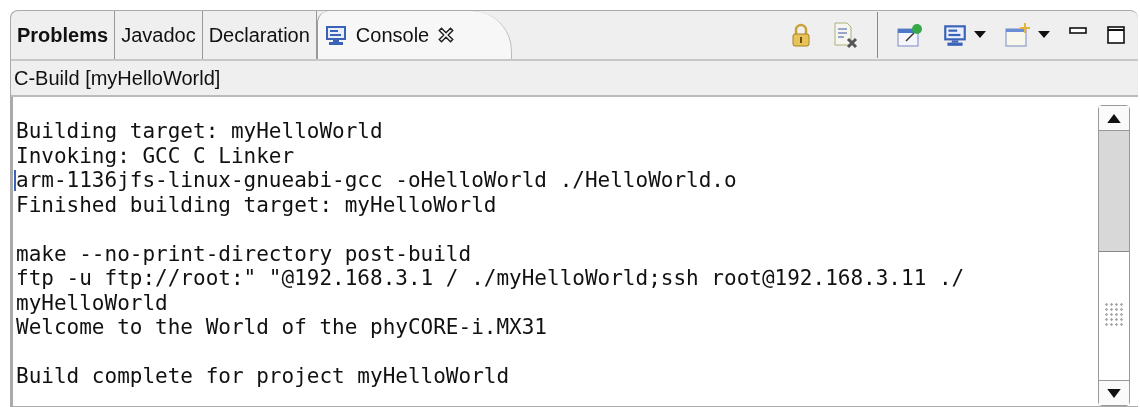 The height and width of the screenshot is (407, 1140). I want to click on display-menu-button, so click(964, 35).